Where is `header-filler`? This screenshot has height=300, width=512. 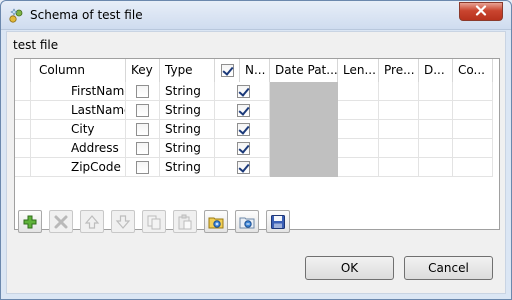 header-filler is located at coordinates (496, 70).